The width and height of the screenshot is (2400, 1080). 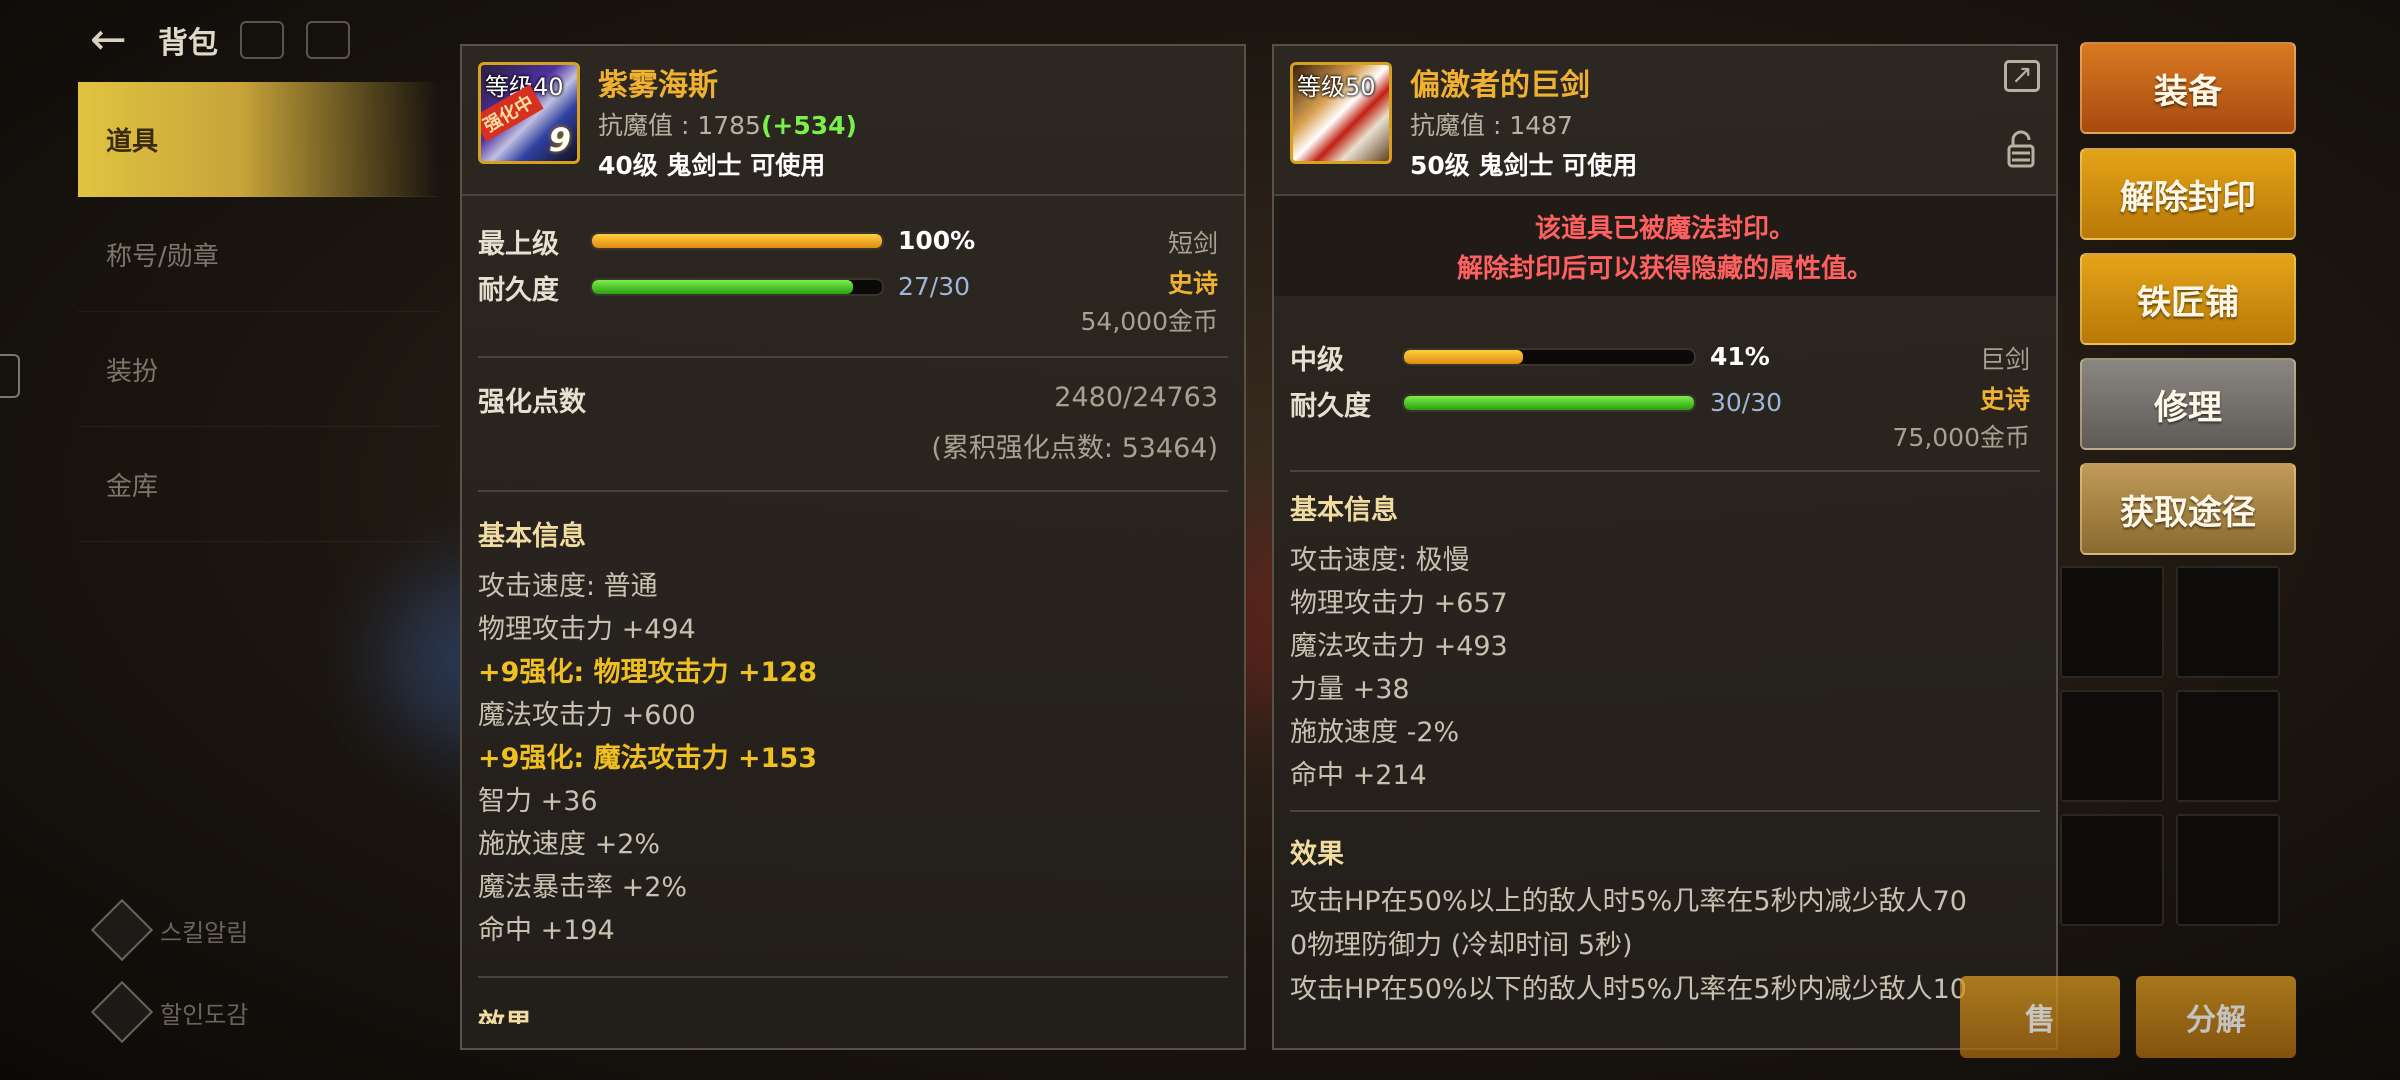 I want to click on eye-icon, so click(x=262, y=40).